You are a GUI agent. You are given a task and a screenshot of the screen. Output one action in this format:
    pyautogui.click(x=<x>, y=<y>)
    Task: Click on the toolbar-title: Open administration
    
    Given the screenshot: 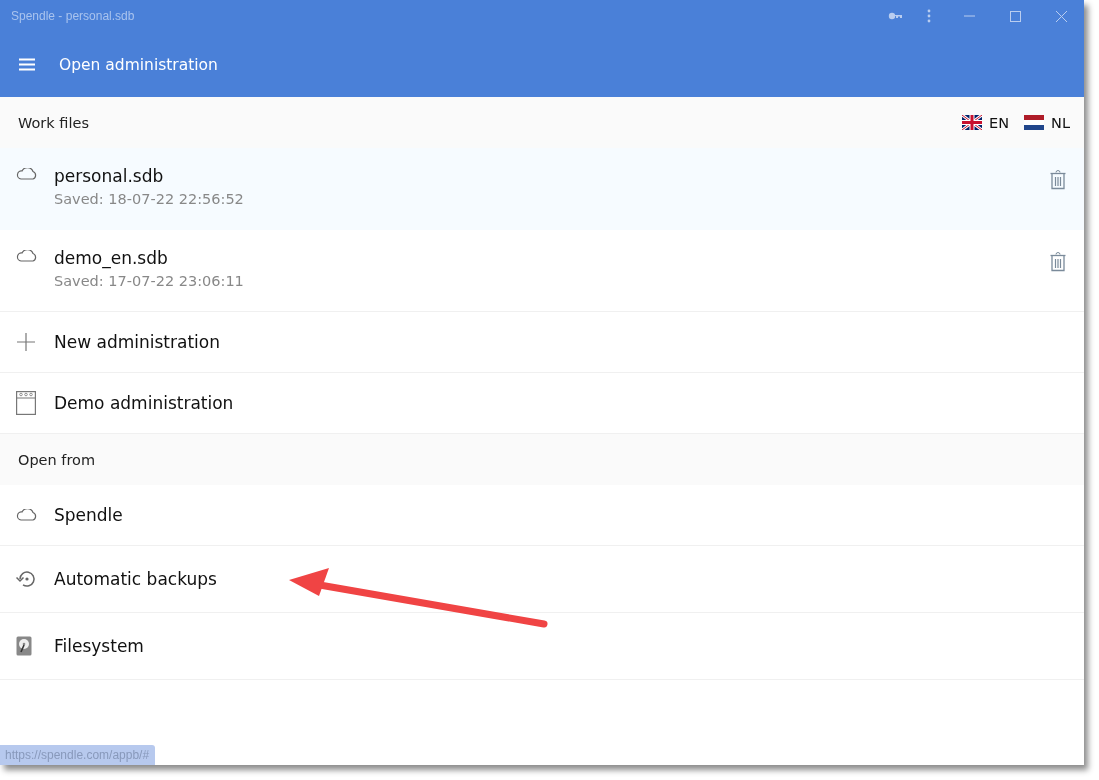 What is the action you would take?
    pyautogui.click(x=138, y=64)
    